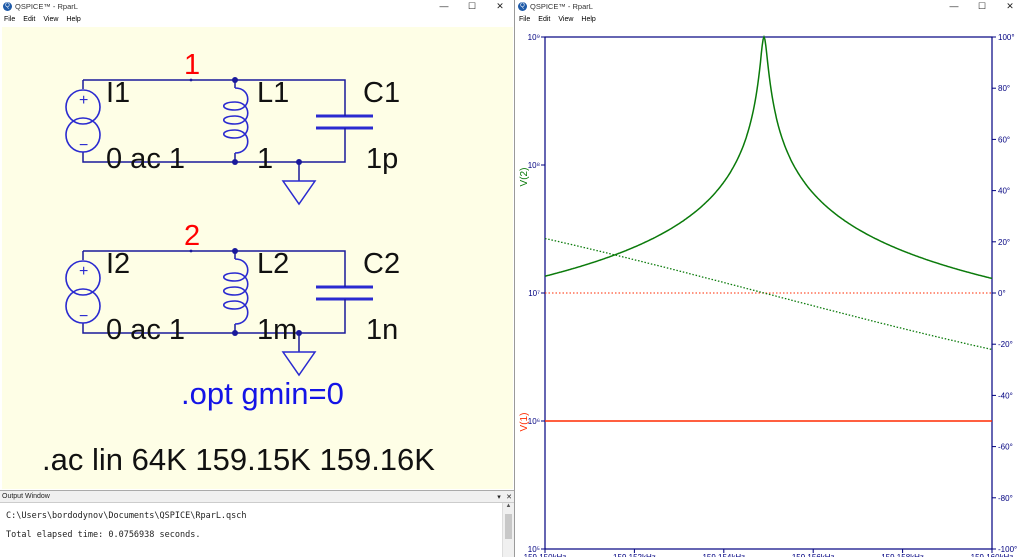 The height and width of the screenshot is (557, 1024). What do you see at coordinates (103, 535) in the screenshot?
I see `log-line: Total elapsed time: 0.0756938 seconds.` at bounding box center [103, 535].